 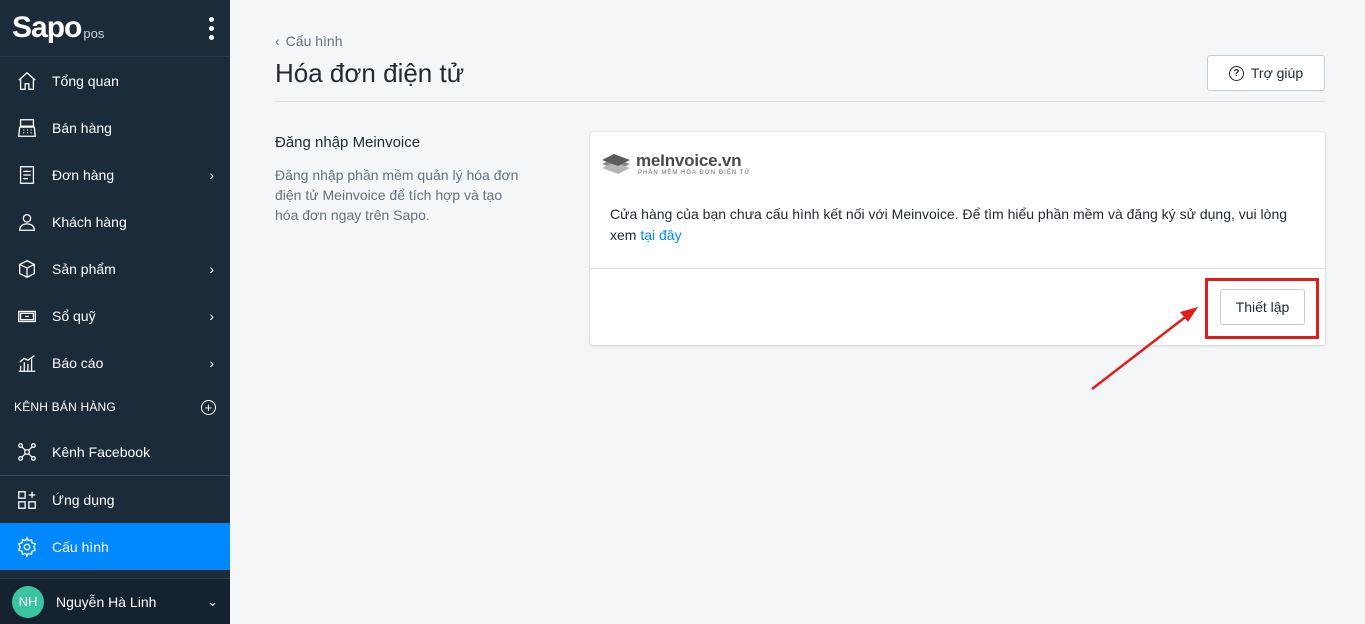 What do you see at coordinates (101, 451) in the screenshot?
I see `sidebar-item-label: Kênh Facebook` at bounding box center [101, 451].